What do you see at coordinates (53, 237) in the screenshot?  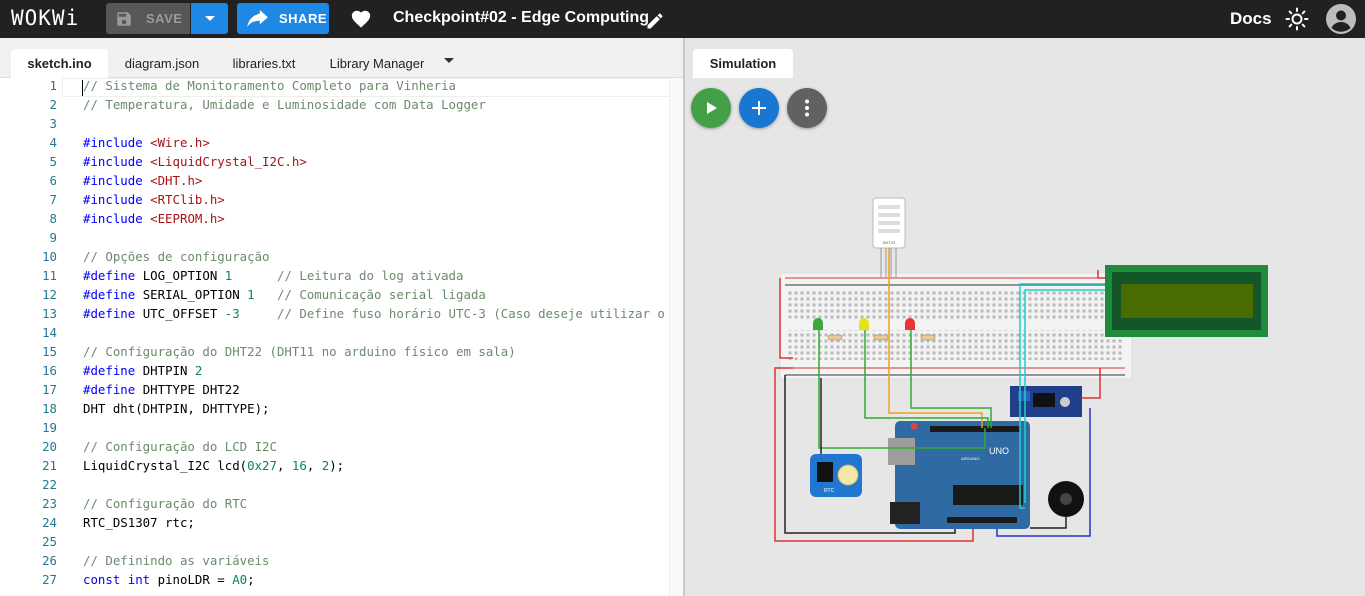 I see `line-number: 9` at bounding box center [53, 237].